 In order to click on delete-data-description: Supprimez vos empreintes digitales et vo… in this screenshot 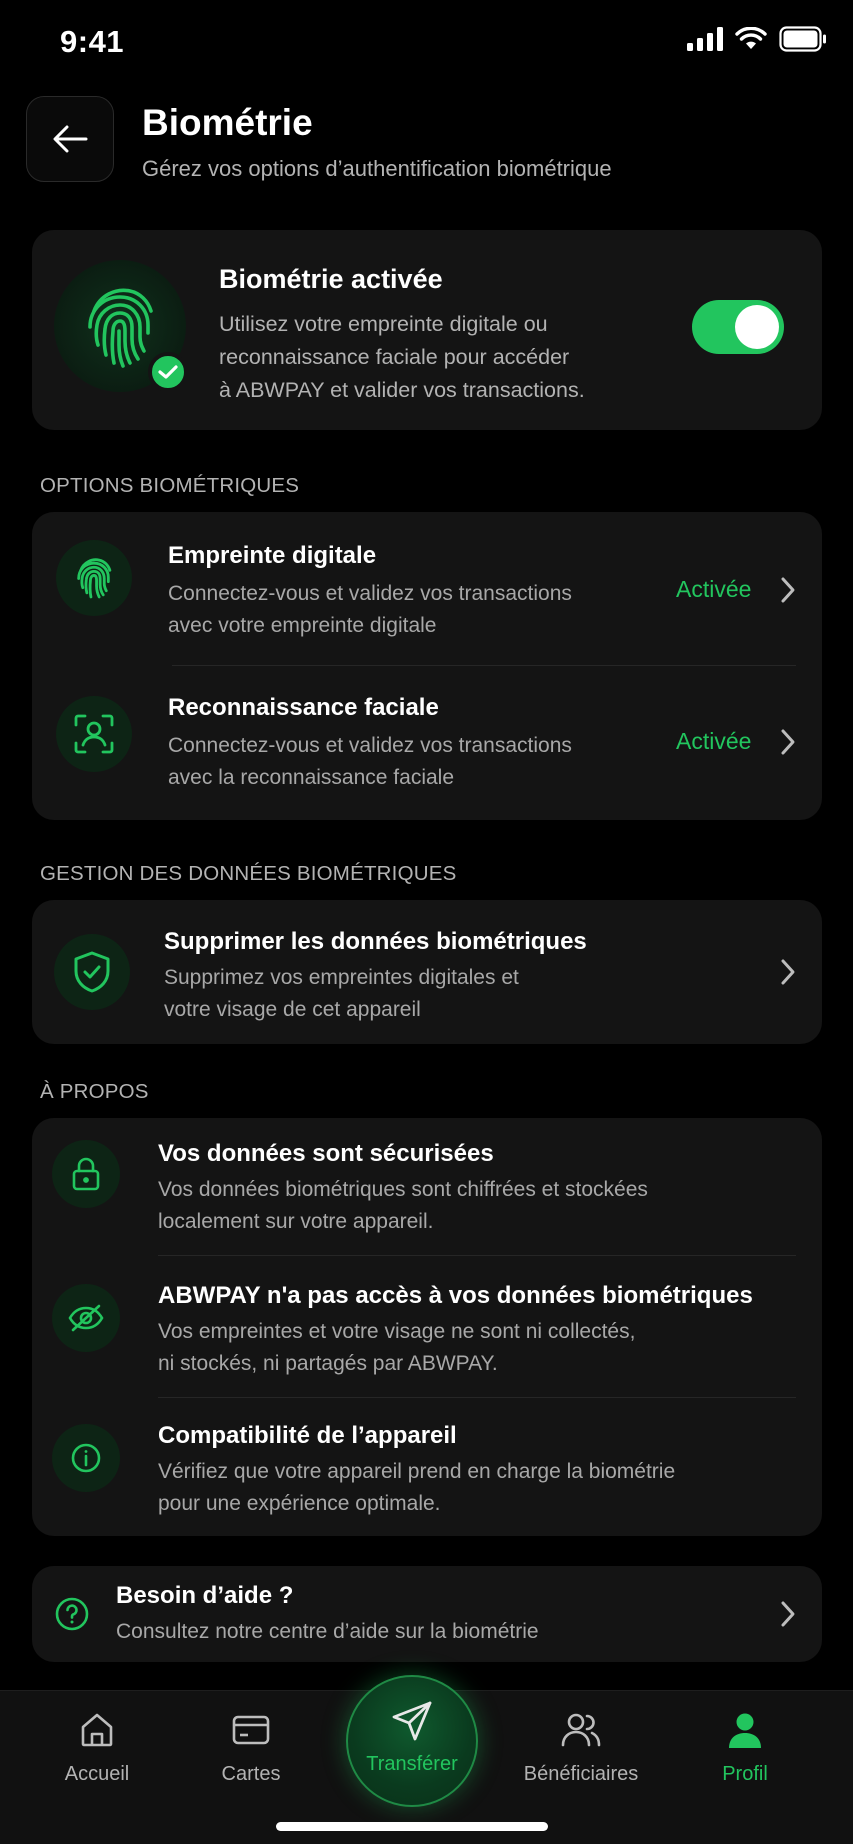, I will do `click(341, 993)`.